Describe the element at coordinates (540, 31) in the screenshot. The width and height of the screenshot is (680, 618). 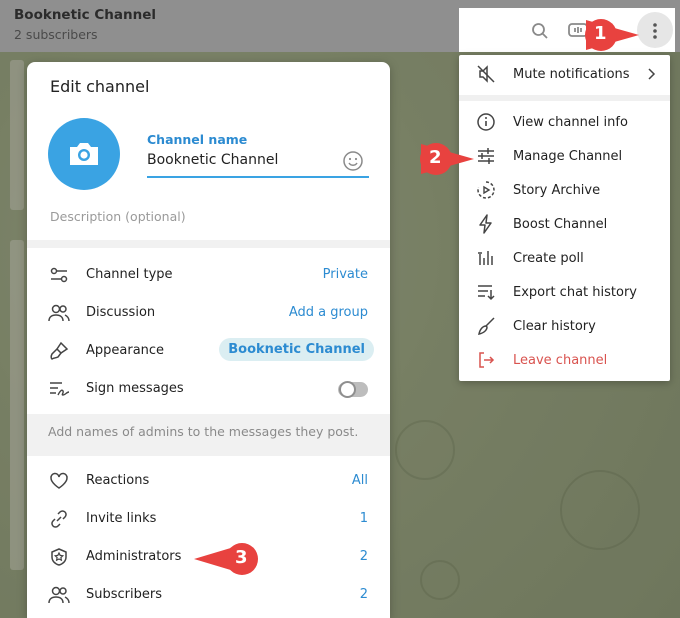
I see `search-icon` at that location.